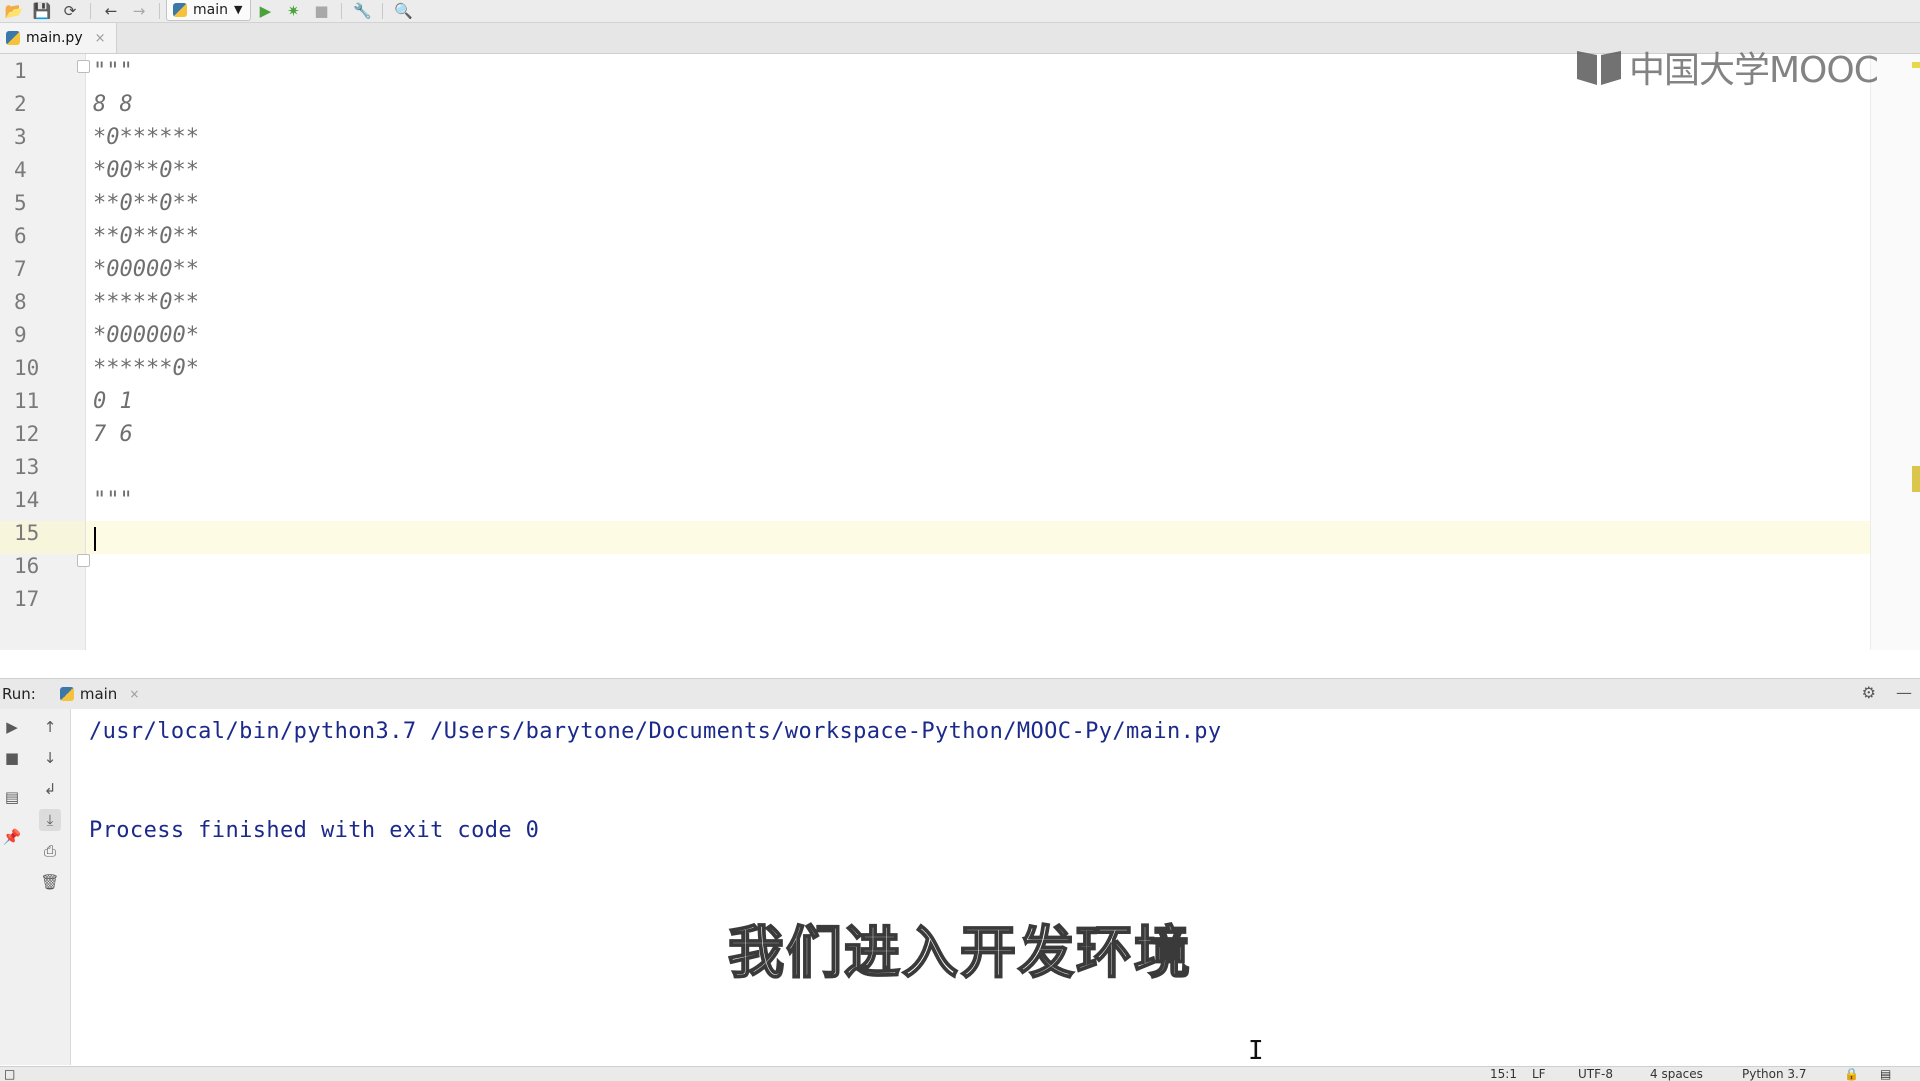 This screenshot has height=1081, width=1920. Describe the element at coordinates (14, 11) in the screenshot. I see `open-folder-icon: 📂` at that location.